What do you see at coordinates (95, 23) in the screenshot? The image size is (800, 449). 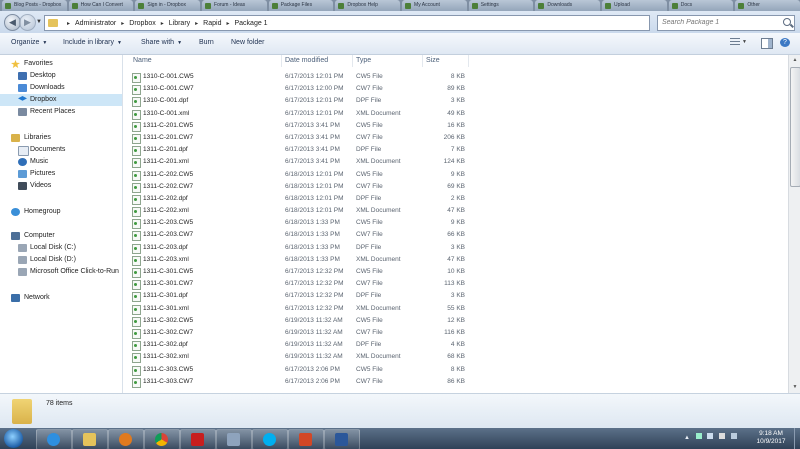 I see `breadcrumb-administrator: Administrator` at bounding box center [95, 23].